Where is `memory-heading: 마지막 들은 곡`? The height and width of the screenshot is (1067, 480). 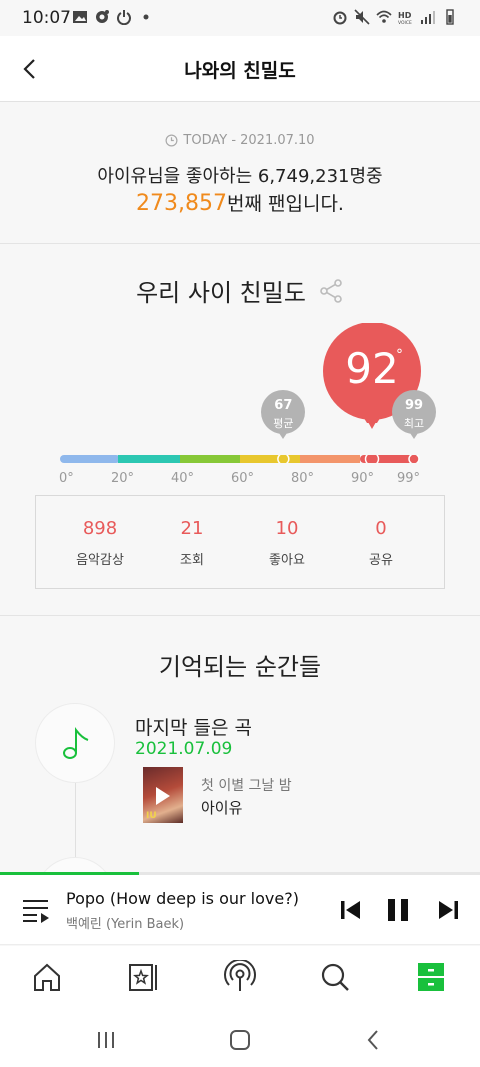
memory-heading: 마지막 들은 곡 is located at coordinates (193, 728).